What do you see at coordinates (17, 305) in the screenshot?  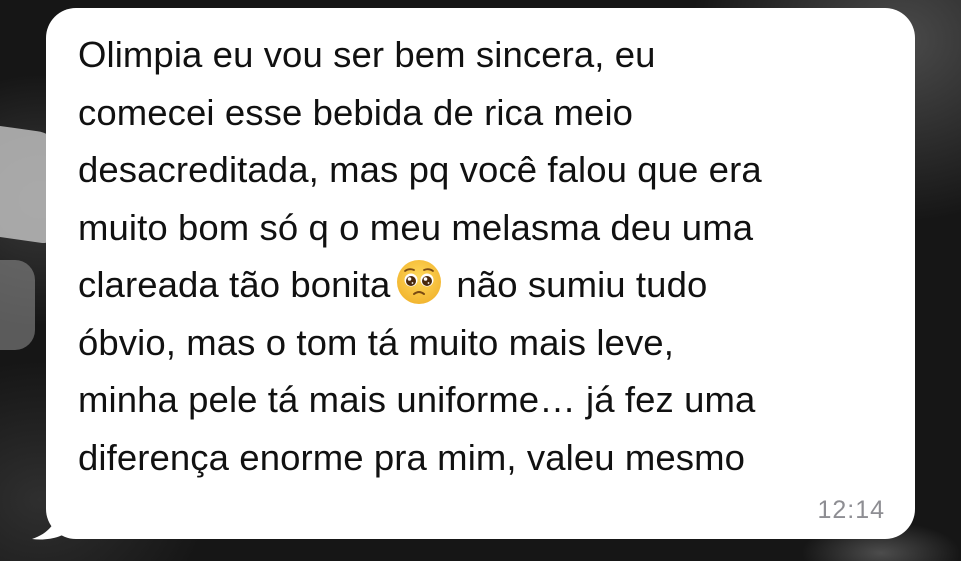 I see `background-shape` at bounding box center [17, 305].